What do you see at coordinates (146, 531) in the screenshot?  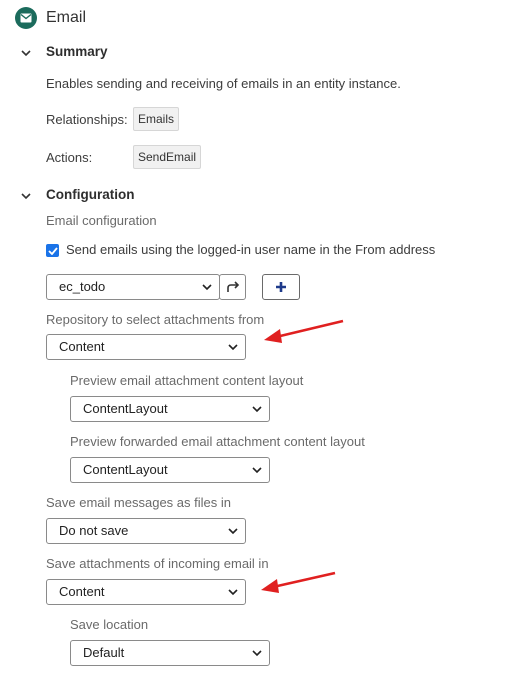 I see `save-messages-select: Do not save` at bounding box center [146, 531].